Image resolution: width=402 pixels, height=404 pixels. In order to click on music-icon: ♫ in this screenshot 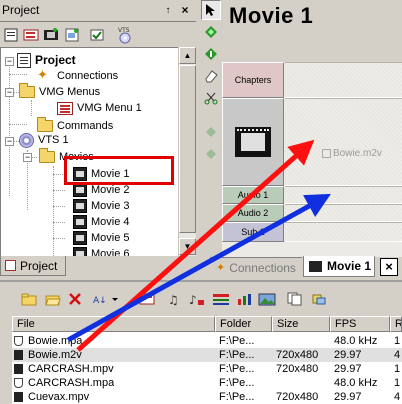, I will do `click(175, 299)`.